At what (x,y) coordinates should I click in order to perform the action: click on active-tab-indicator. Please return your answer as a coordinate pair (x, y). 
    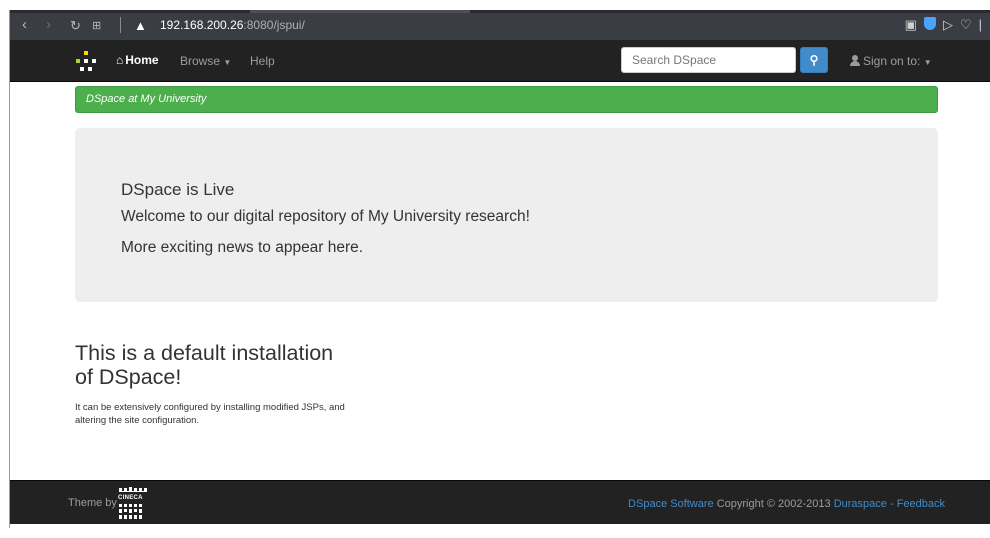
    Looking at the image, I should click on (360, 11).